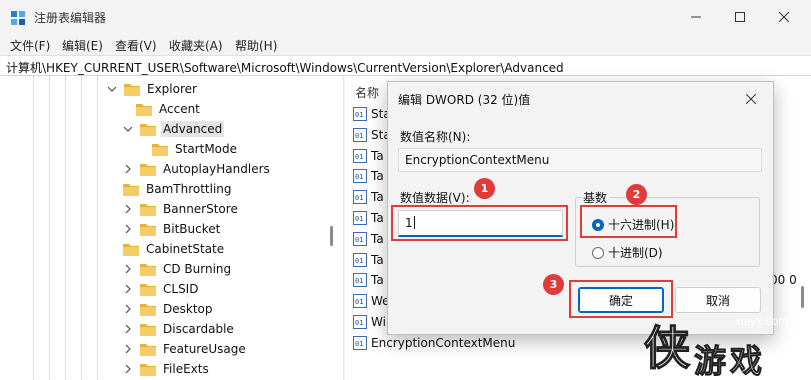 This screenshot has width=811, height=380. I want to click on step-badge-2: 2, so click(636, 194).